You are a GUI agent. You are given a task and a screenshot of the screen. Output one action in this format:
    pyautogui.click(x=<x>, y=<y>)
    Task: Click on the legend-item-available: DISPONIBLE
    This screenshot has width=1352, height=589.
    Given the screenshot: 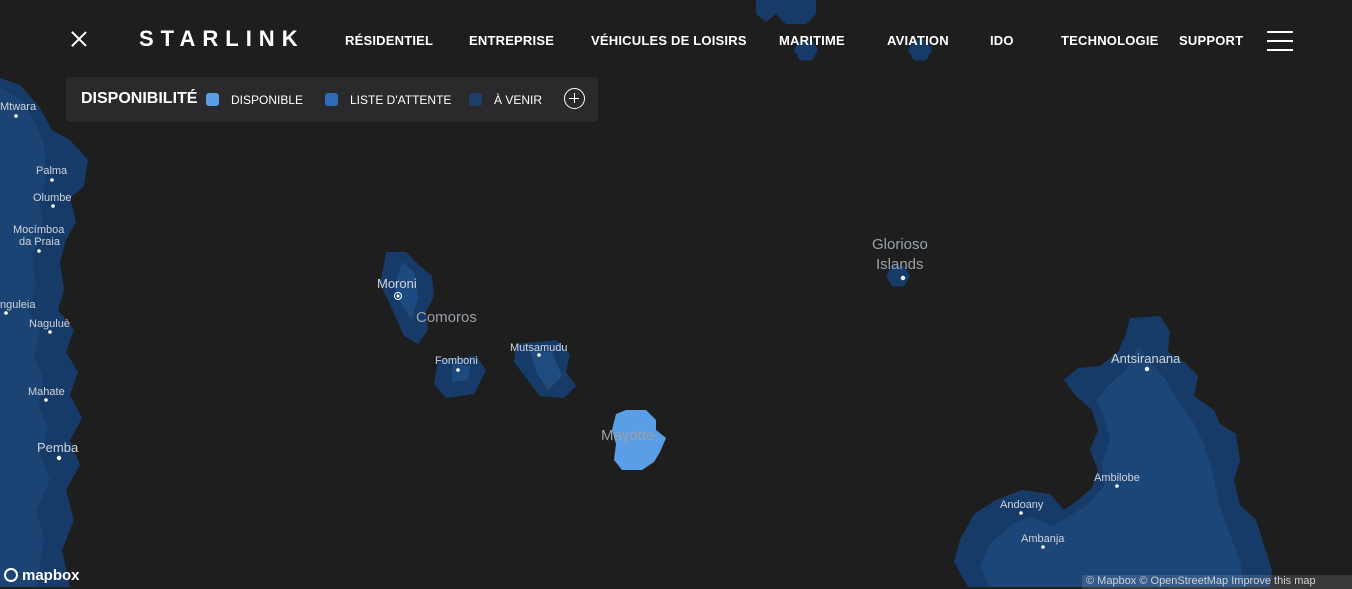 What is the action you would take?
    pyautogui.click(x=254, y=100)
    